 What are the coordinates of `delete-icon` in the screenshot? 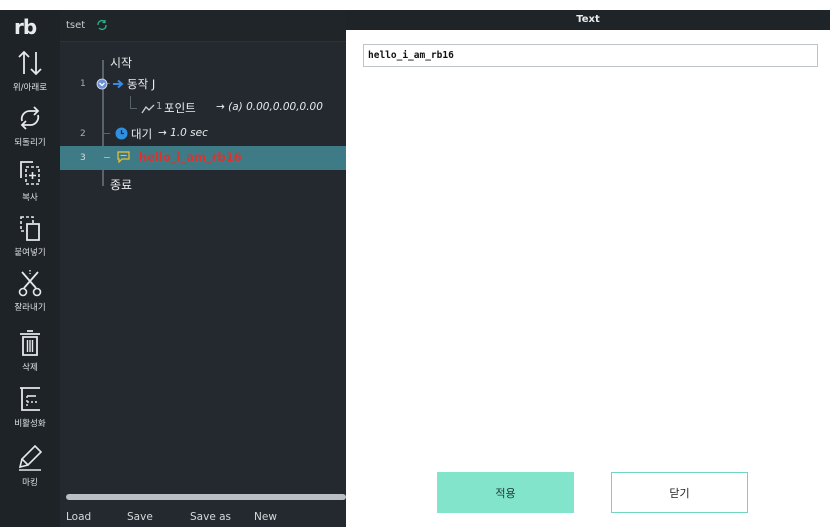 It's located at (30, 343).